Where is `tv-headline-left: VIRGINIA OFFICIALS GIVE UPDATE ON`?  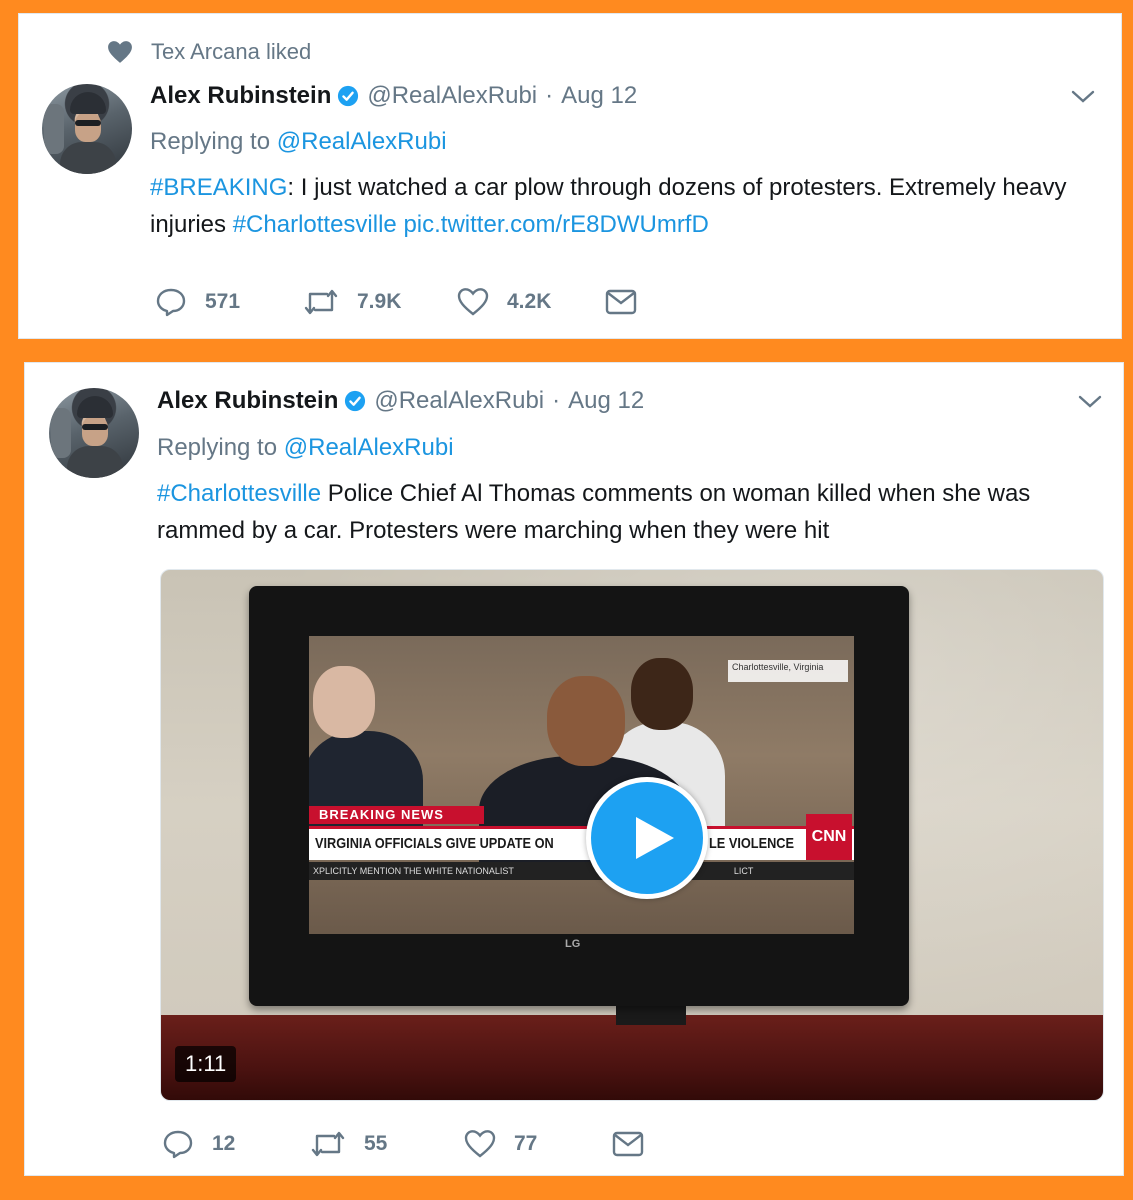
tv-headline-left: VIRGINIA OFFICIALS GIVE UPDATE ON is located at coordinates (434, 843).